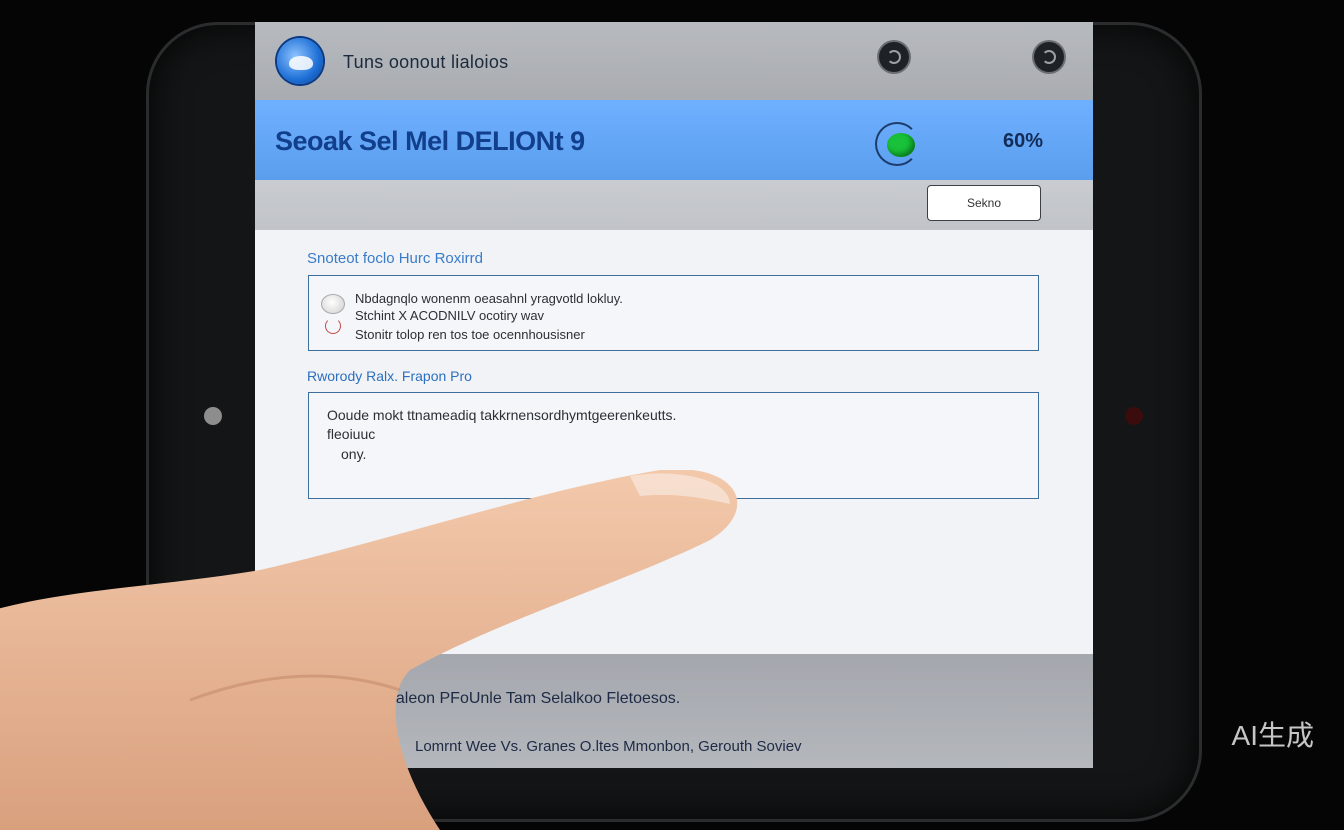  Describe the element at coordinates (534, 698) in the screenshot. I see `footer-line: aaleon PFoUnle Tam Selalkoo Fletoesos.` at that location.